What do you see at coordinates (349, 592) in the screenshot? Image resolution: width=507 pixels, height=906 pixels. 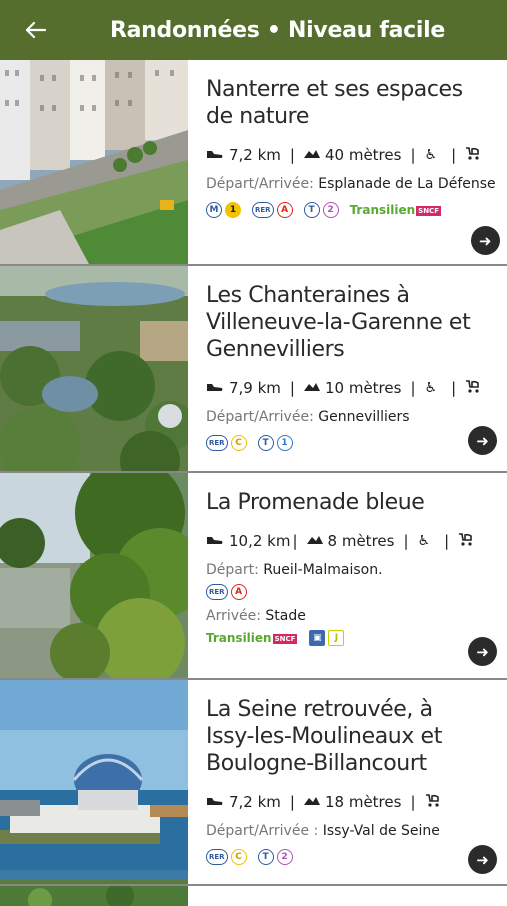 I see `transport-badges: RER A` at bounding box center [349, 592].